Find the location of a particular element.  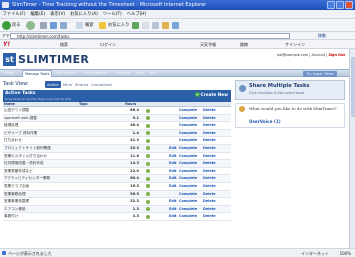

trial-button: Try Super Timer is located at coordinates (320, 73).